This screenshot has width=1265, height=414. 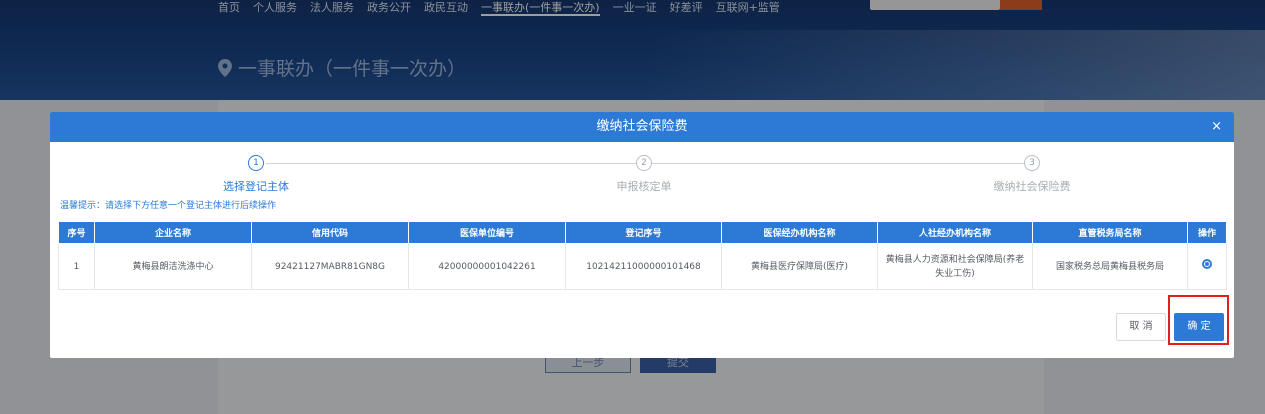 What do you see at coordinates (76, 232) in the screenshot?
I see `col-header-index: 序号` at bounding box center [76, 232].